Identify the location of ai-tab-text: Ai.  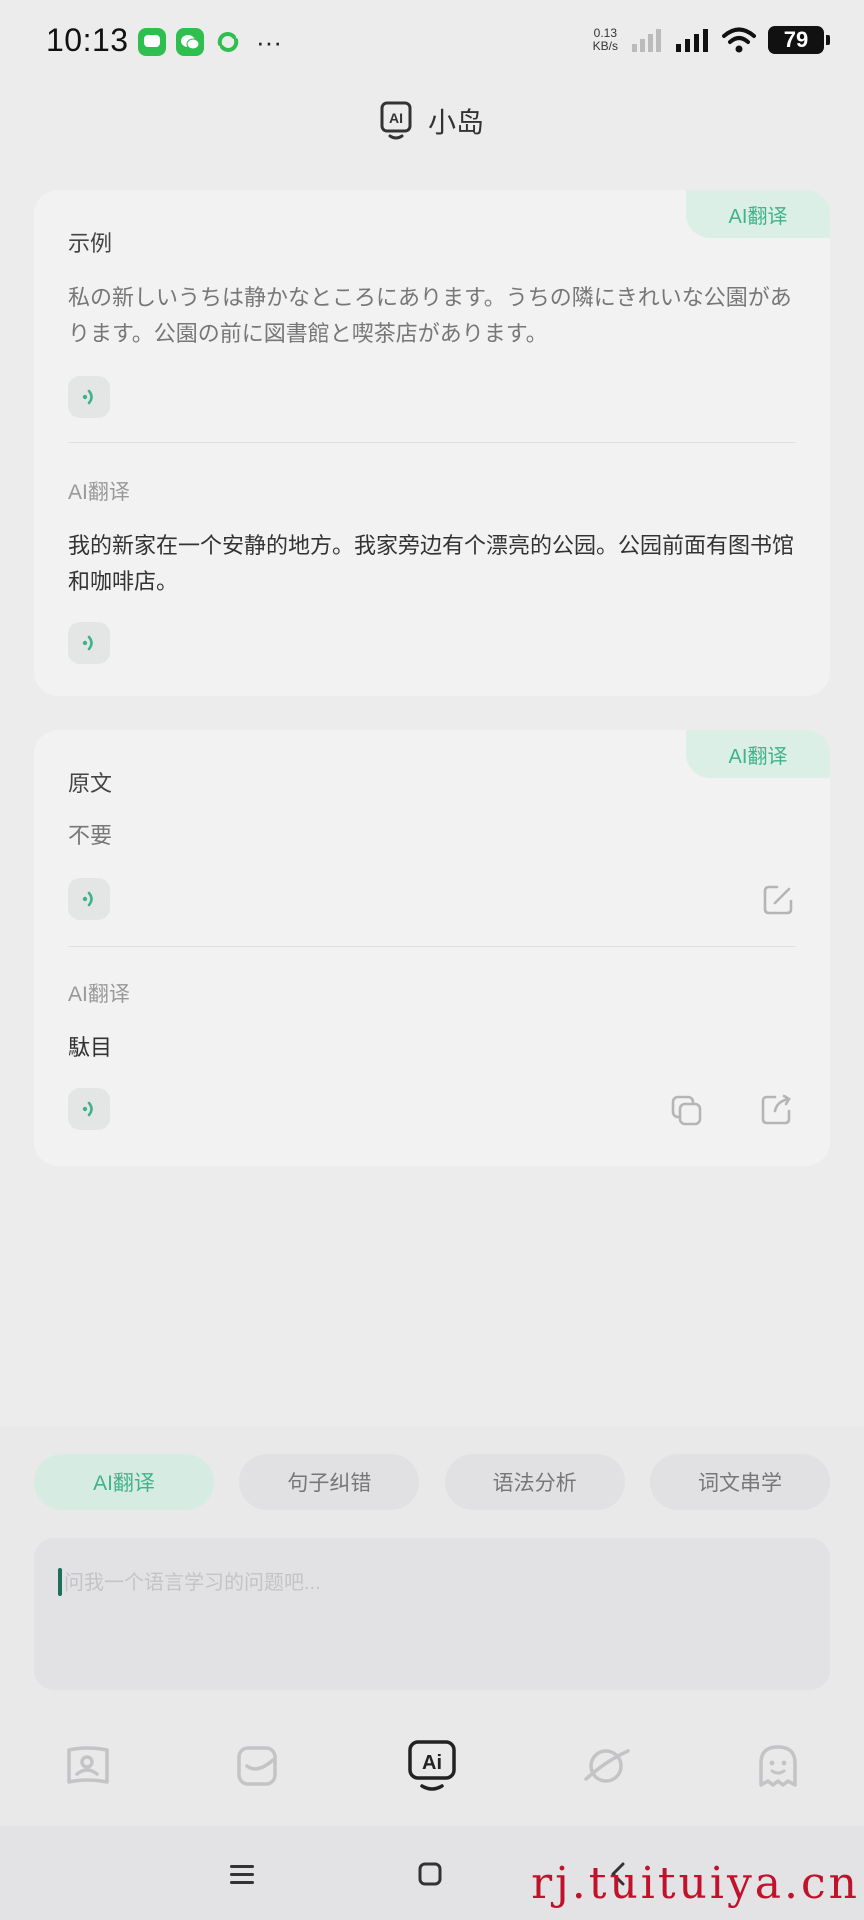
(432, 1763).